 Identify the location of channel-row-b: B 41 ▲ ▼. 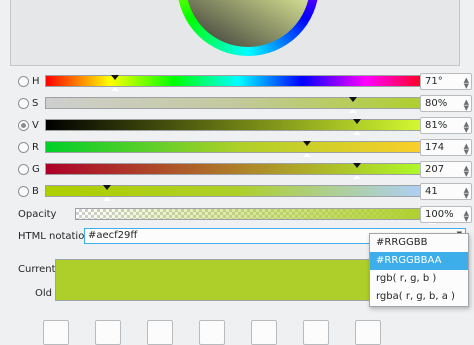
(245, 192).